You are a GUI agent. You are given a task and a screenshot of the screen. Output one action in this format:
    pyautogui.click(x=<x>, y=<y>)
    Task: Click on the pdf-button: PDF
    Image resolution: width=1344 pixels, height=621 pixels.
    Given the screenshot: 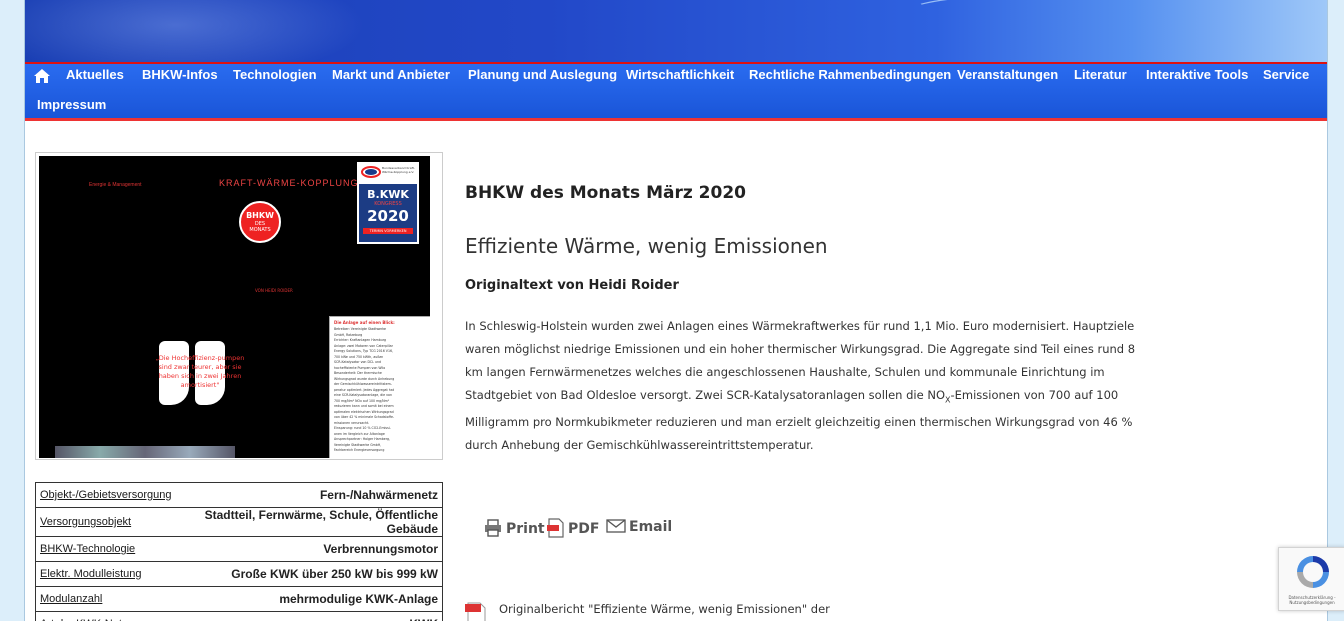 What is the action you would take?
    pyautogui.click(x=573, y=528)
    